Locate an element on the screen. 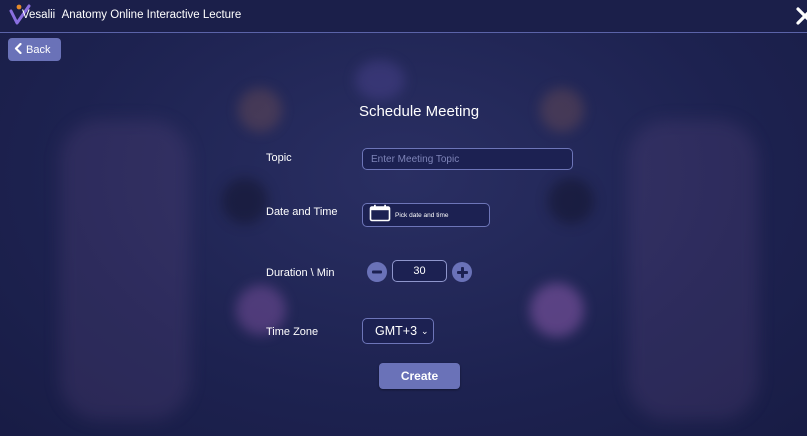  time-zone-select: GMT+3 ⌄ is located at coordinates (398, 331).